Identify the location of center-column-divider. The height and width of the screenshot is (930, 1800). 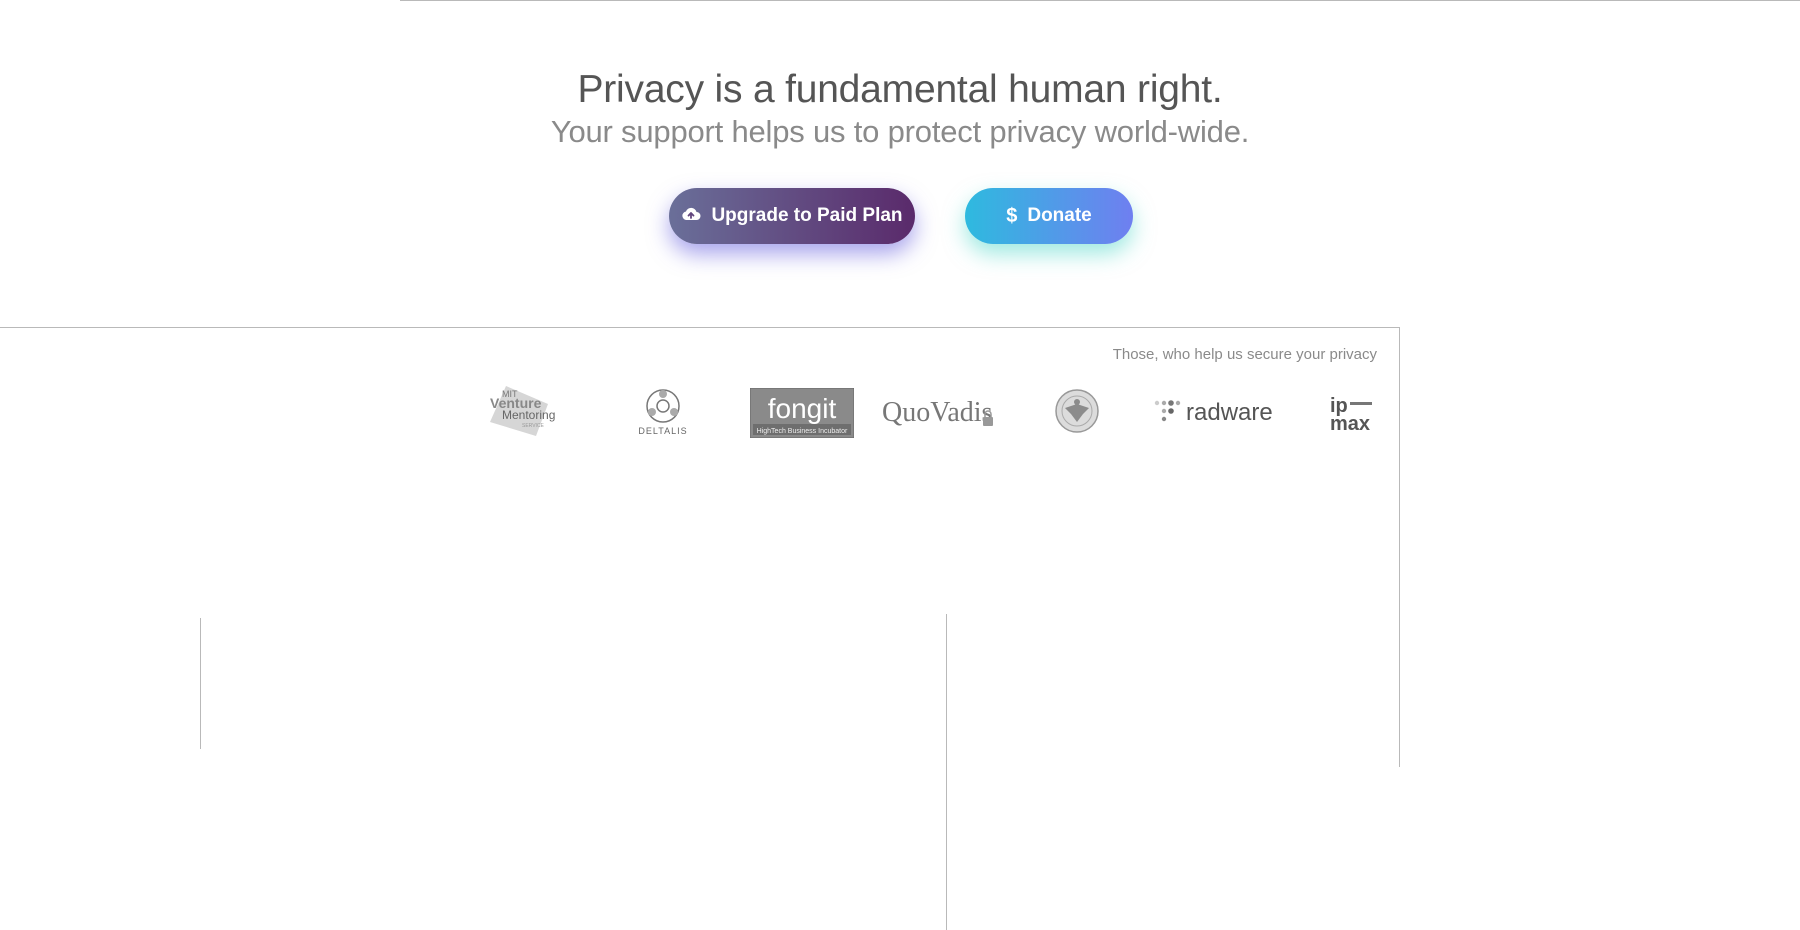
(946, 772).